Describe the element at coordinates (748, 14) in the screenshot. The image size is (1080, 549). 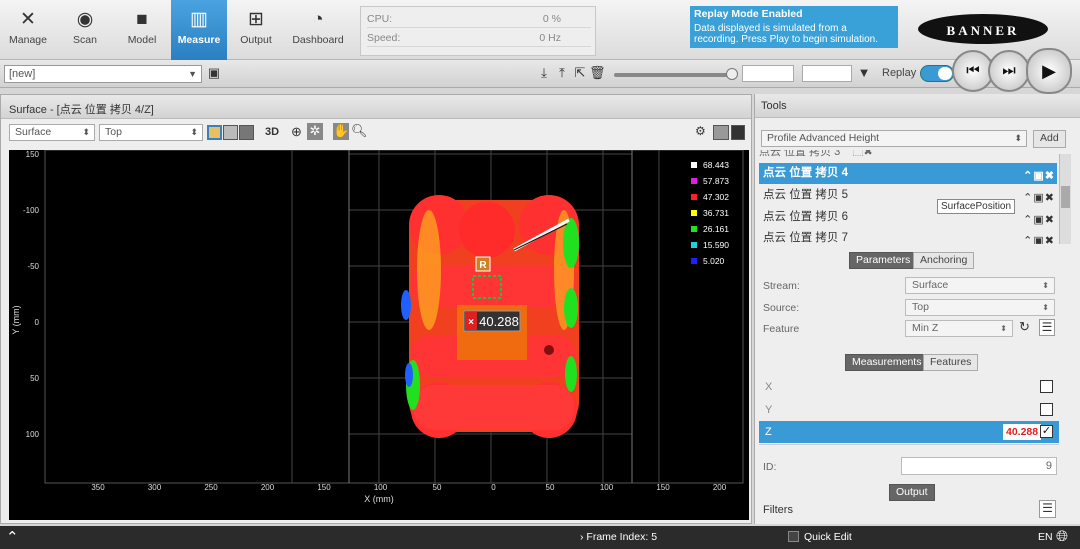
I see `replay-notice-title: Replay Mode Enabled` at that location.